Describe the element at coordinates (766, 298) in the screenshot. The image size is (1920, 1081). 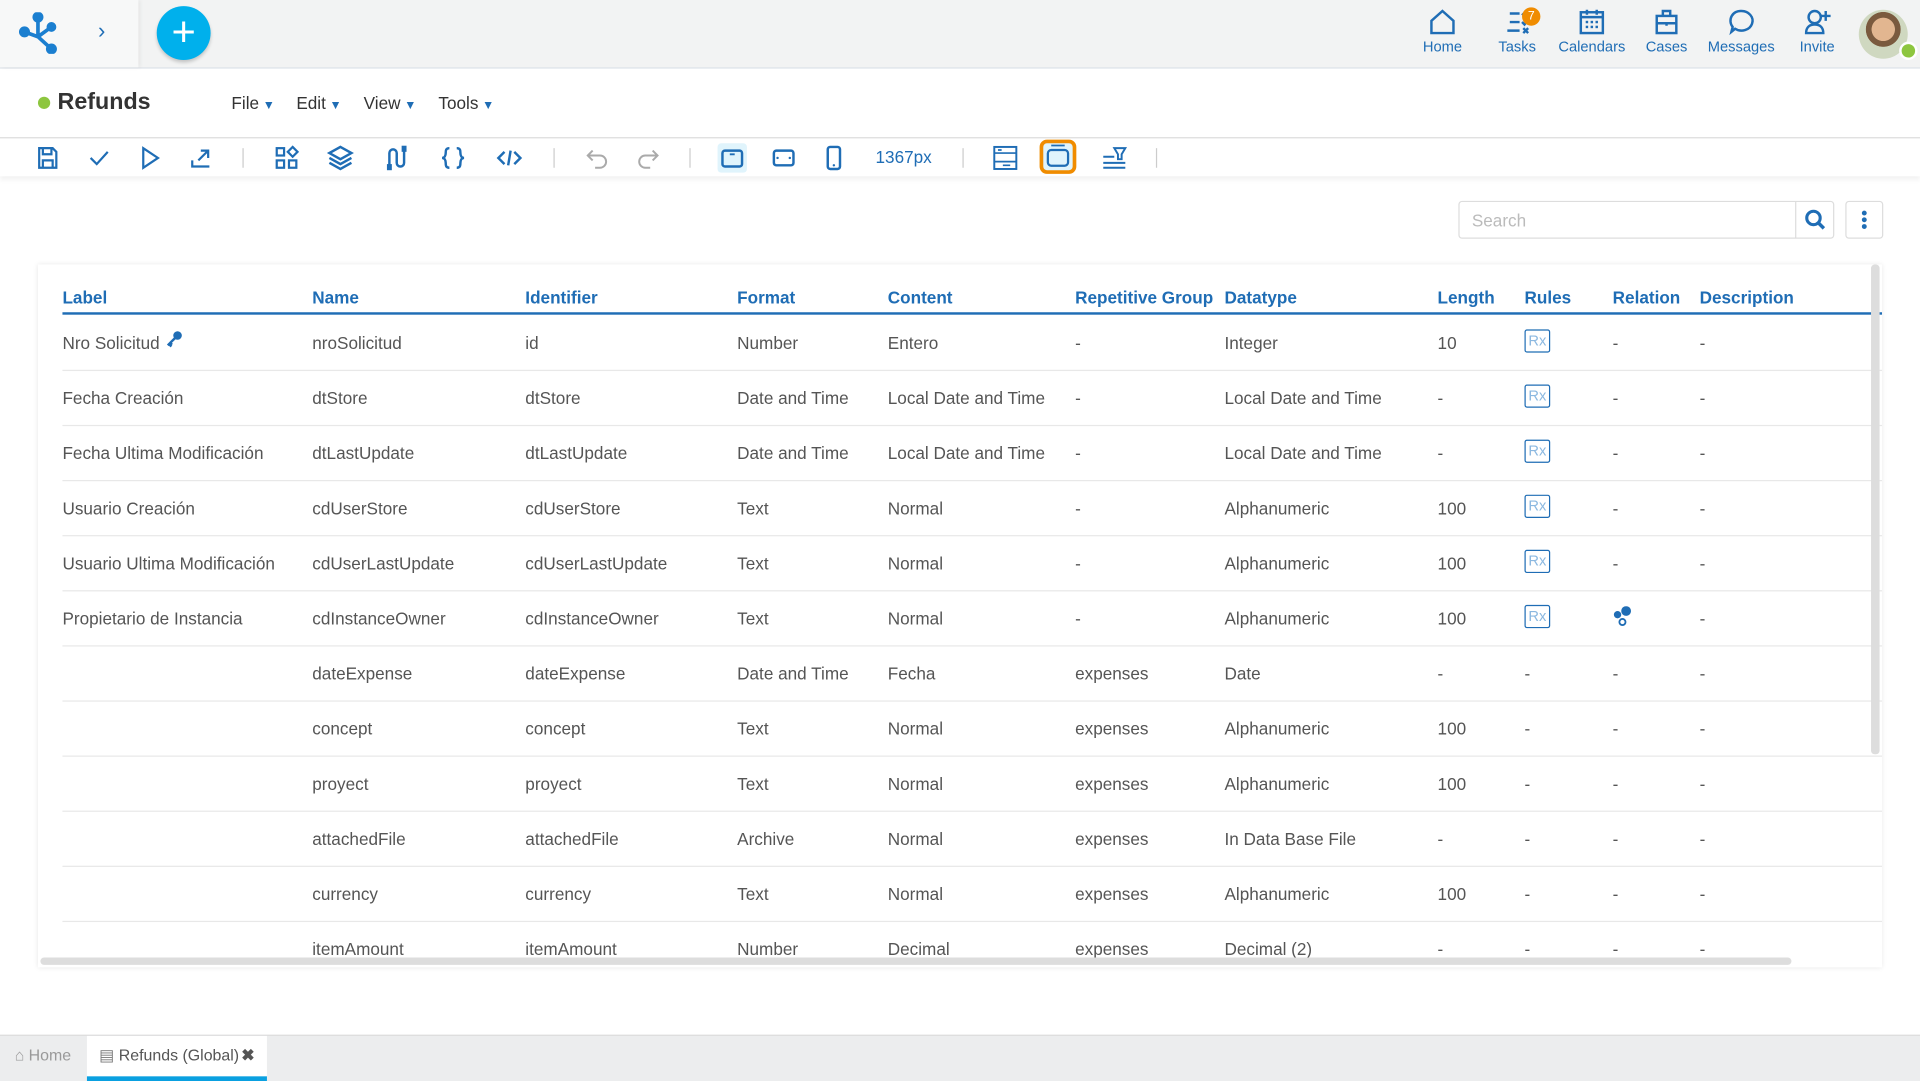
I see `column-header: Format` at that location.